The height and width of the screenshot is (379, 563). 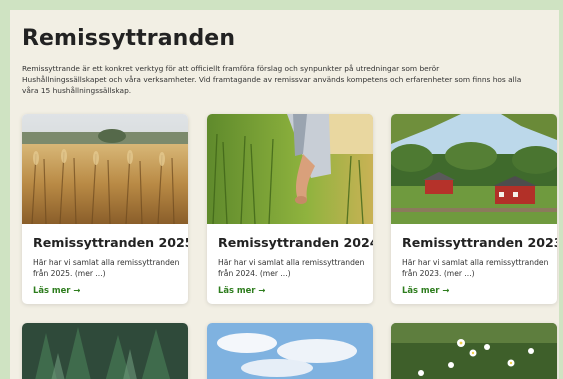 I want to click on card-meadow, so click(x=474, y=351).